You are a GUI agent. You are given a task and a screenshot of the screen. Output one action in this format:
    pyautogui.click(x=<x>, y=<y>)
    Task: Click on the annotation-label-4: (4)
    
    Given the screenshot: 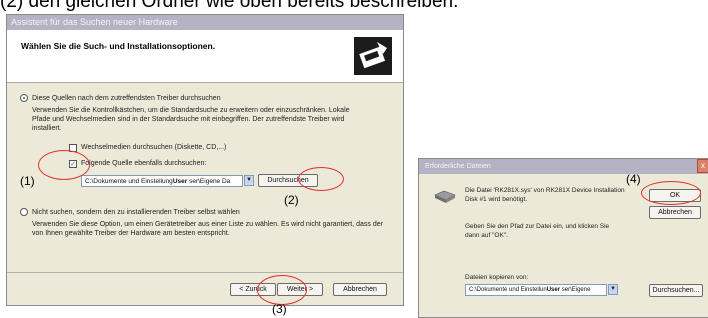 What is the action you would take?
    pyautogui.click(x=633, y=179)
    